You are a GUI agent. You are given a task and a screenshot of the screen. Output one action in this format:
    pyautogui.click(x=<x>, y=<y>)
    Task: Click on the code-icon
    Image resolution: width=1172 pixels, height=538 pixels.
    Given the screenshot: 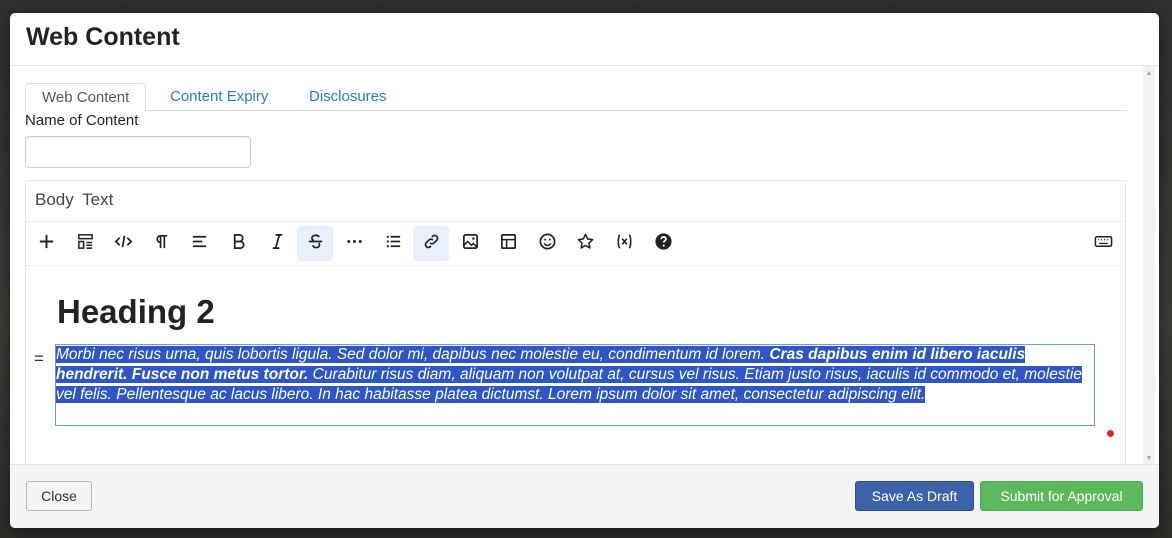 What is the action you would take?
    pyautogui.click(x=123, y=244)
    